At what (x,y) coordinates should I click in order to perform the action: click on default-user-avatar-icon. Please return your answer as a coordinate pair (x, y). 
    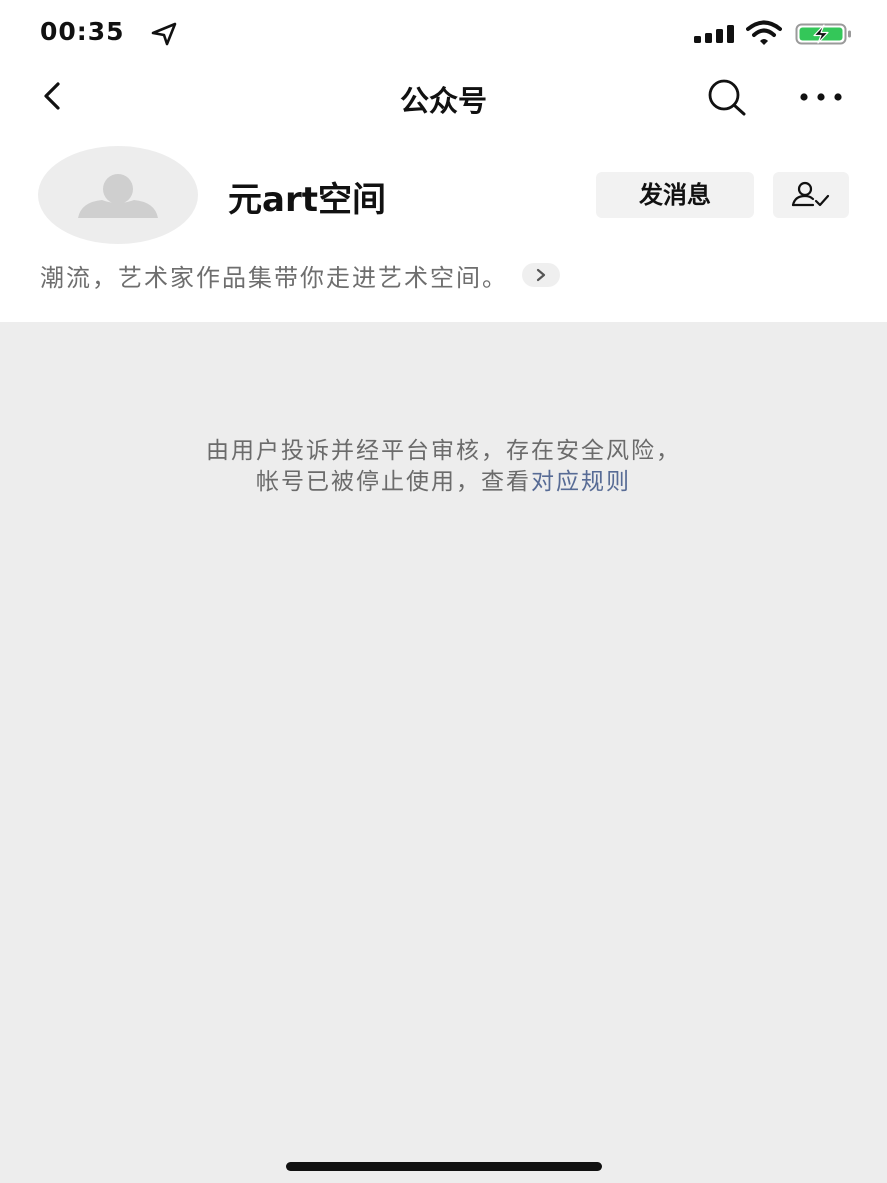
    Looking at the image, I should click on (118, 196).